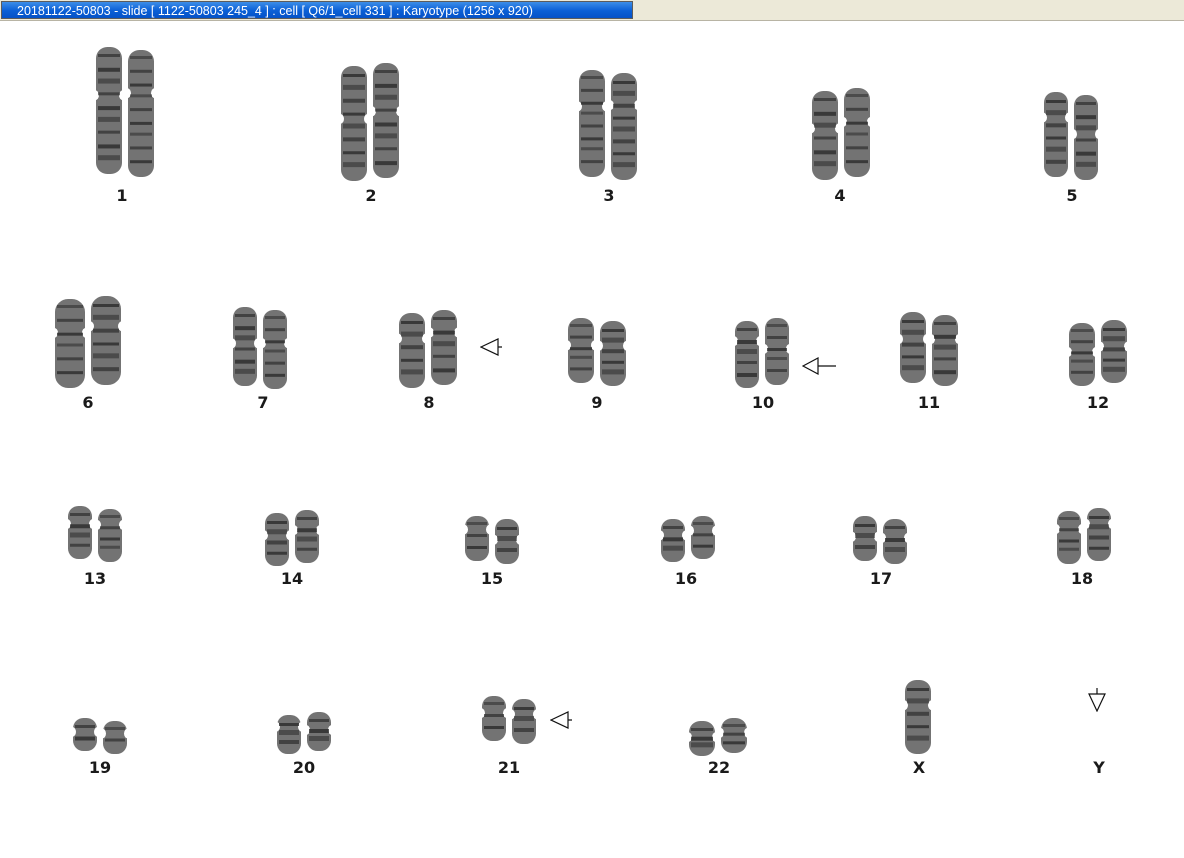 The width and height of the screenshot is (1184, 858). Describe the element at coordinates (597, 402) in the screenshot. I see `chromosome-label-9: 9` at that location.